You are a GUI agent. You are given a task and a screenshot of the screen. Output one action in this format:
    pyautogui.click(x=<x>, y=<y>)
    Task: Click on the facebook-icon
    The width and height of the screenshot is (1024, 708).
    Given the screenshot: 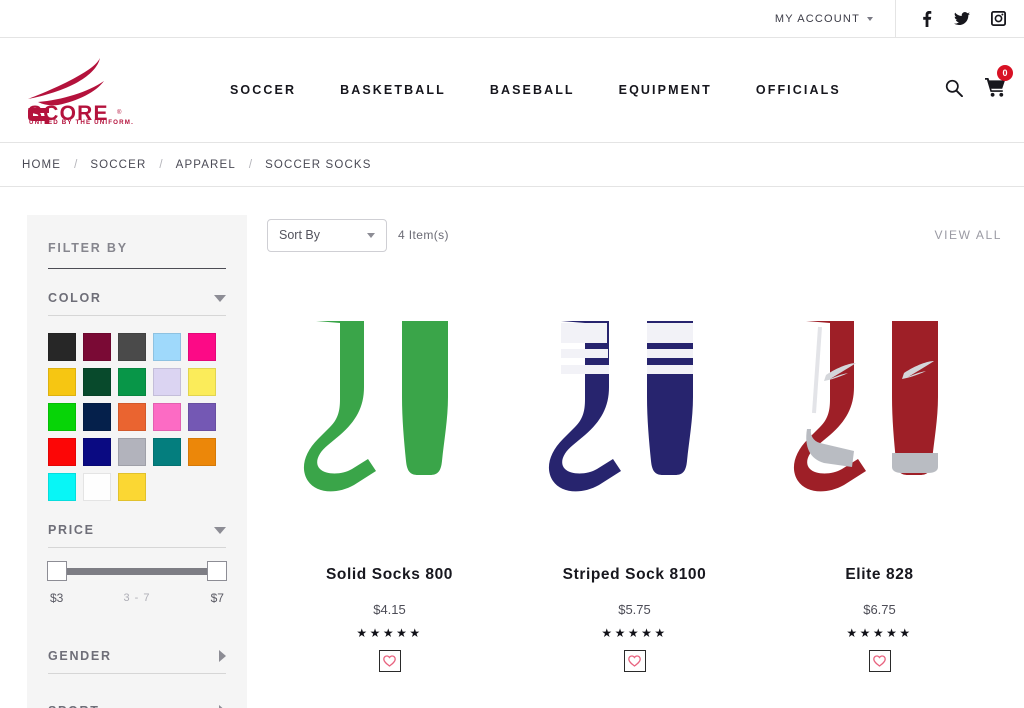 What is the action you would take?
    pyautogui.click(x=926, y=18)
    